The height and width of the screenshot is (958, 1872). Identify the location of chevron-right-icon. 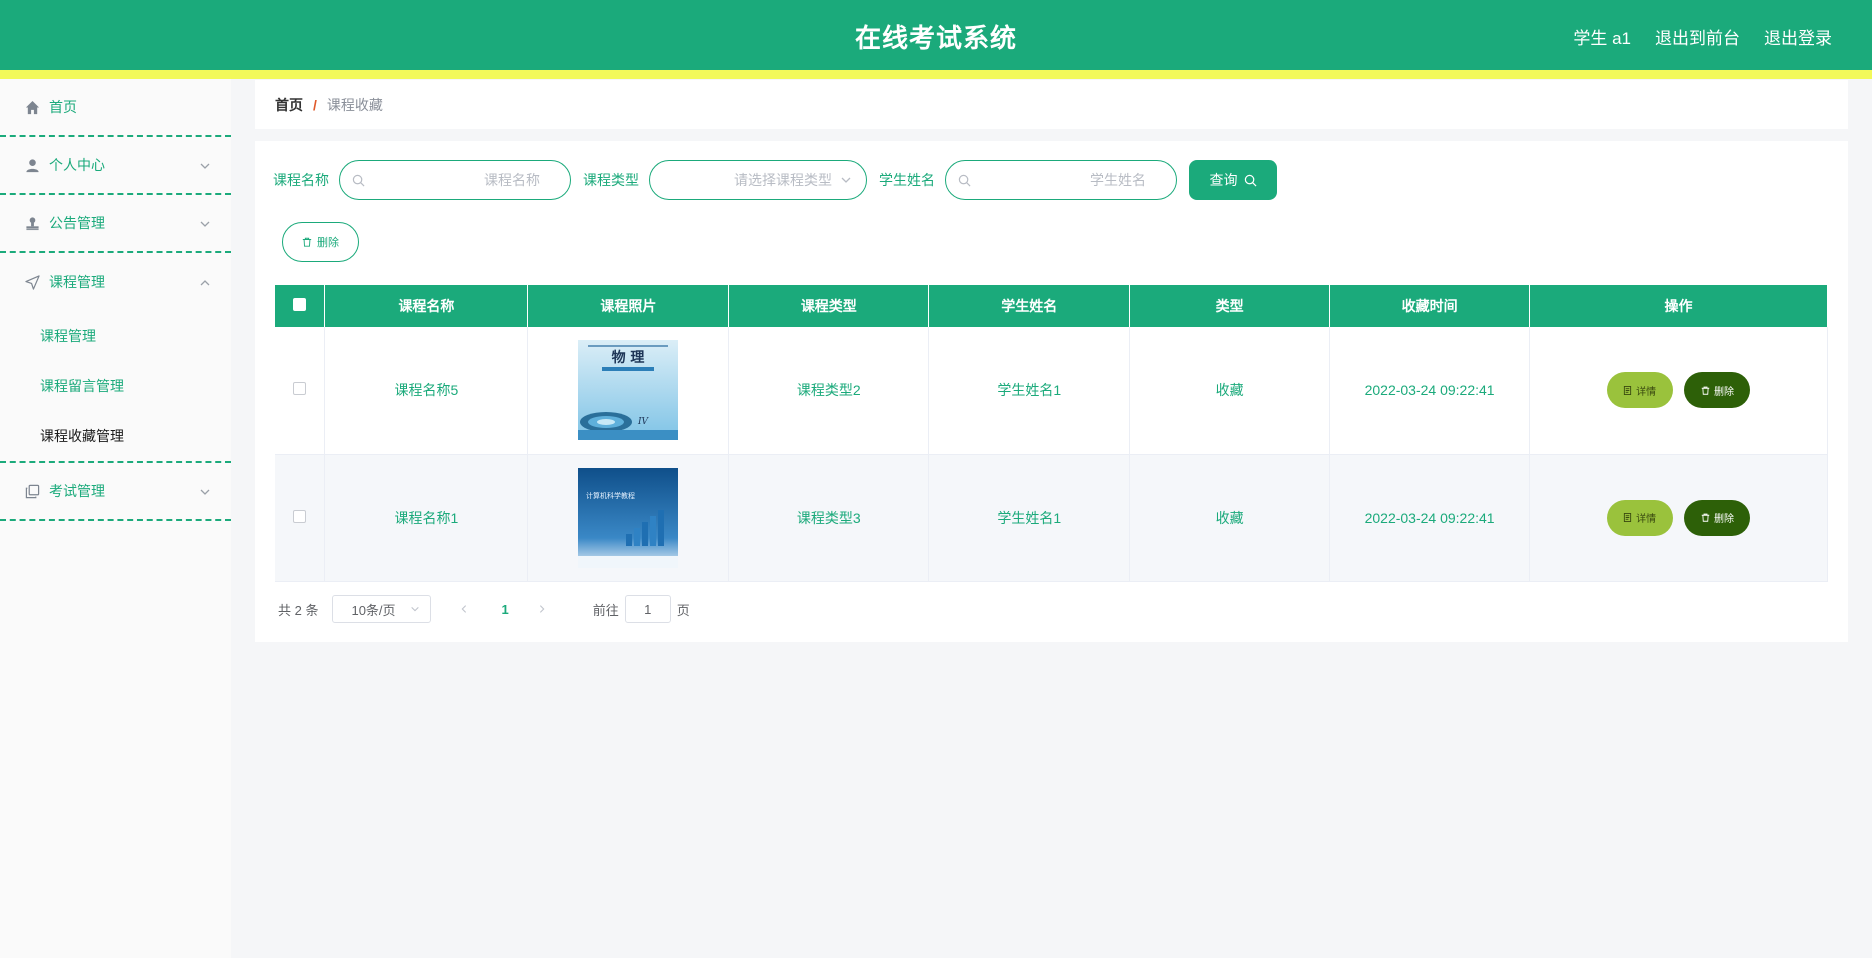
(542, 609).